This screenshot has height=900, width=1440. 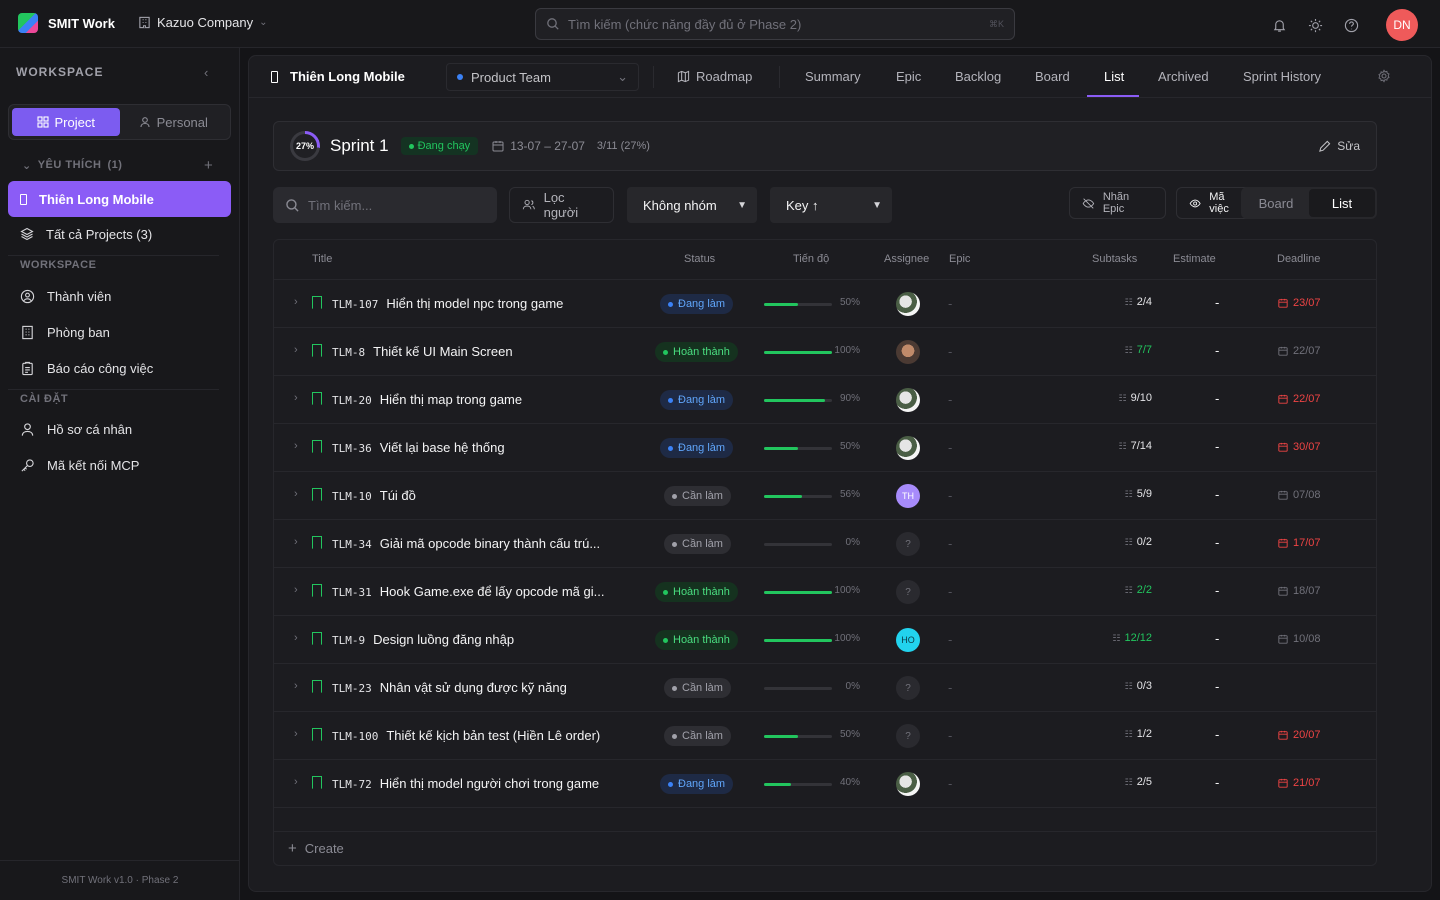 I want to click on segment-project: Project, so click(x=66, y=122).